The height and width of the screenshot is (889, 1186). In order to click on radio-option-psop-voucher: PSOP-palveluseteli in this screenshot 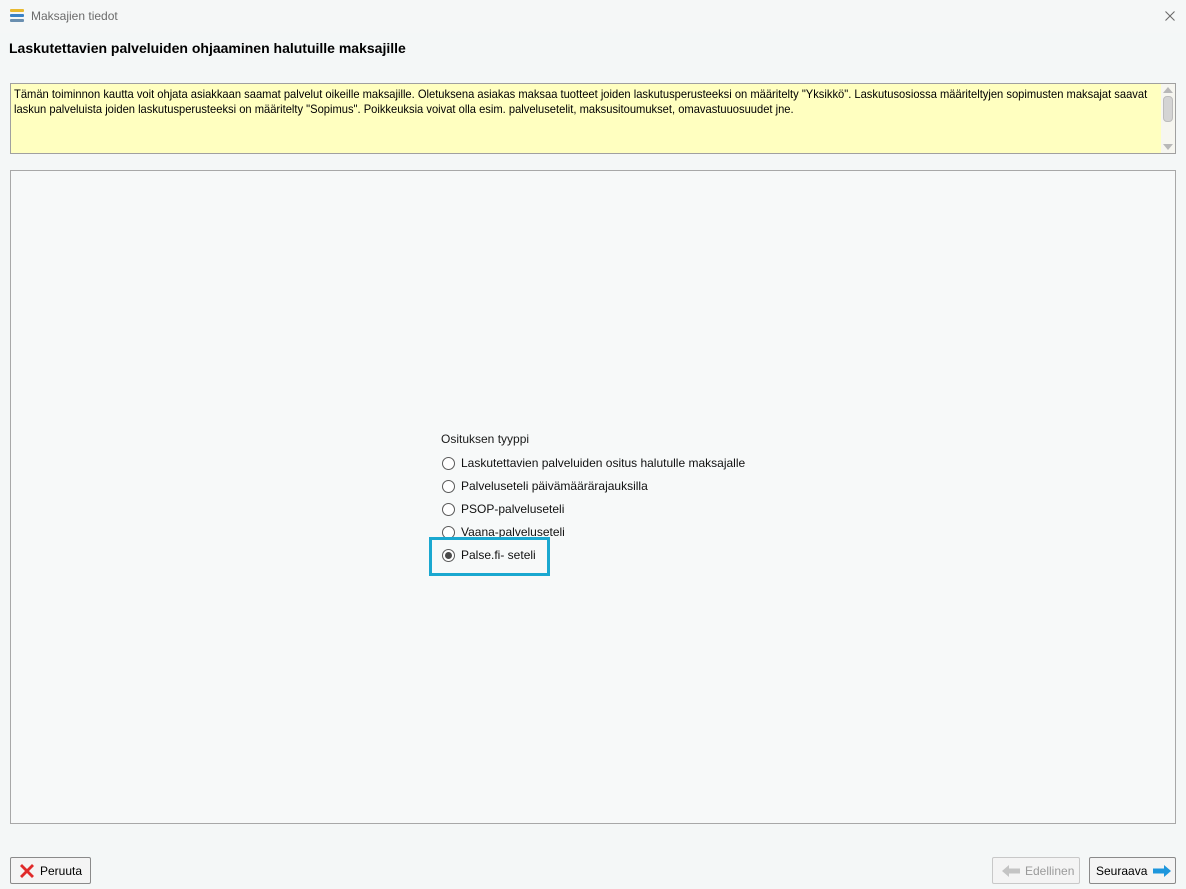, I will do `click(503, 509)`.